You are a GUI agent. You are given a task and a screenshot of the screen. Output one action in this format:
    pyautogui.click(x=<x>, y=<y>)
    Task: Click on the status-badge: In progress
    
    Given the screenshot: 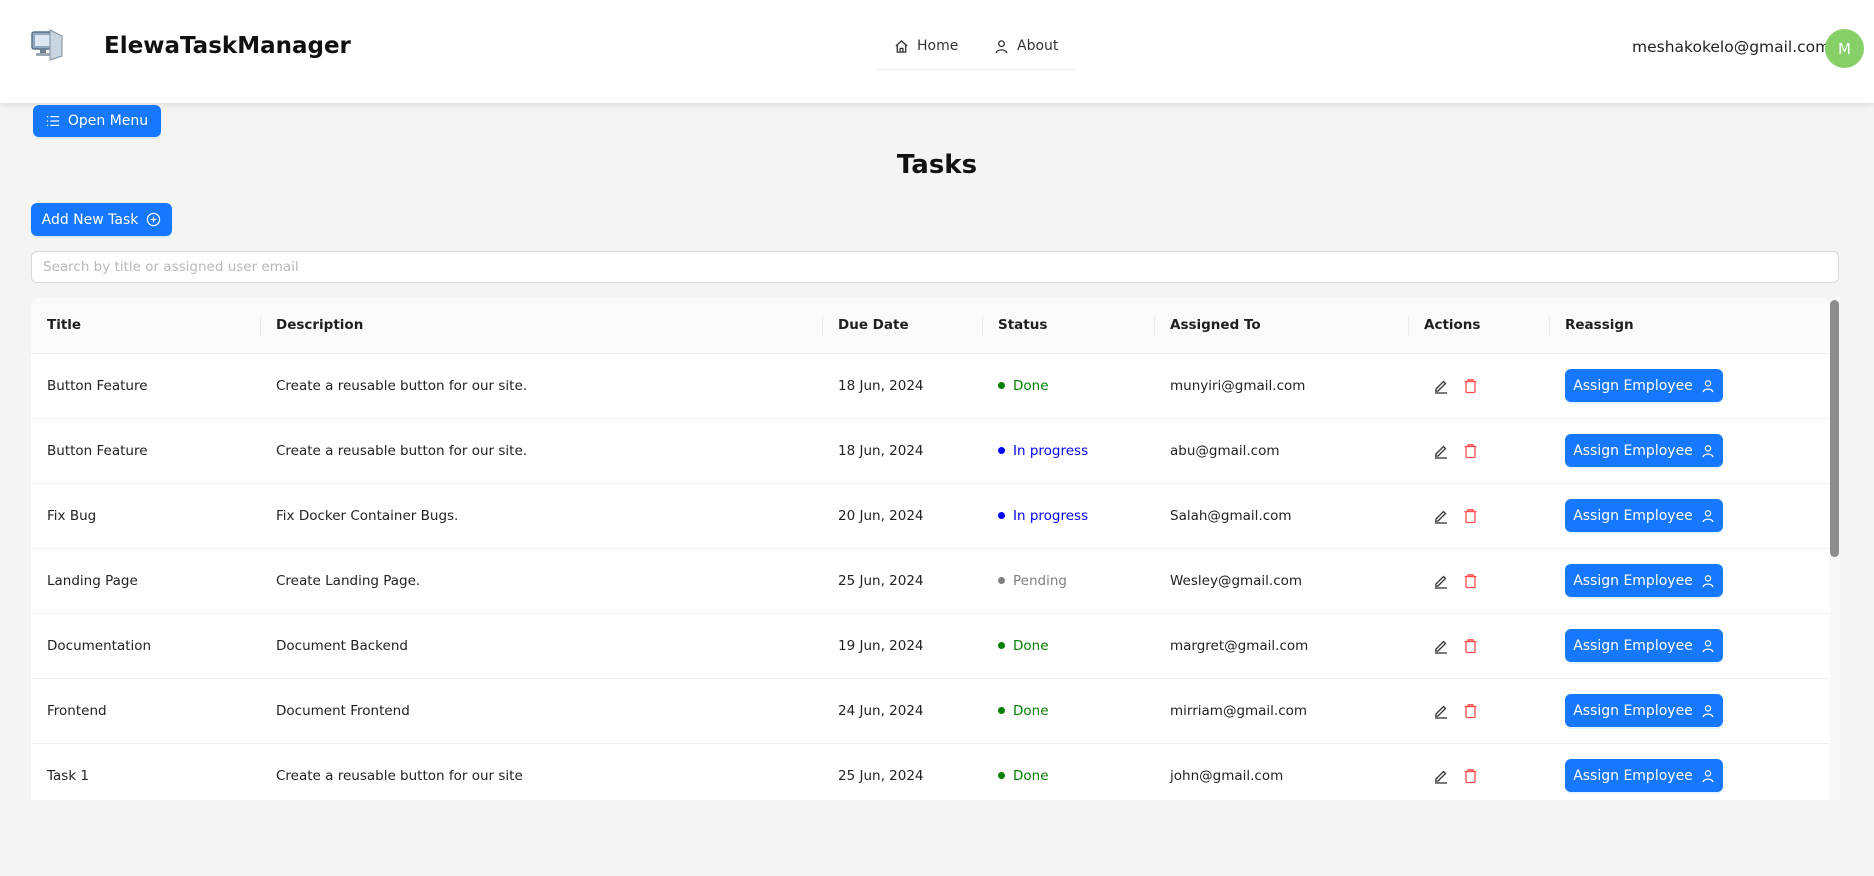 What is the action you would take?
    pyautogui.click(x=1043, y=516)
    